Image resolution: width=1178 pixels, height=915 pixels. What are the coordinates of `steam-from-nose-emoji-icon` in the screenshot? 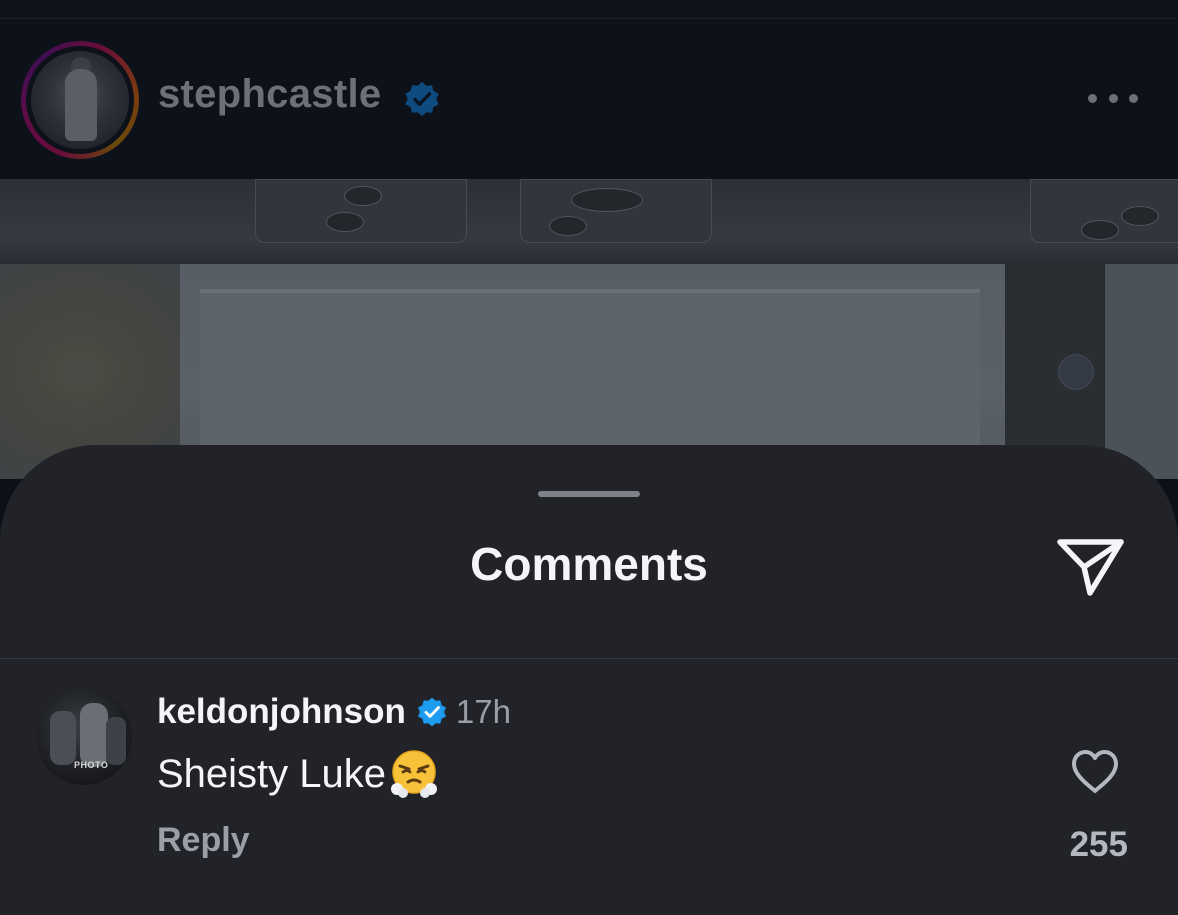 It's located at (414, 774).